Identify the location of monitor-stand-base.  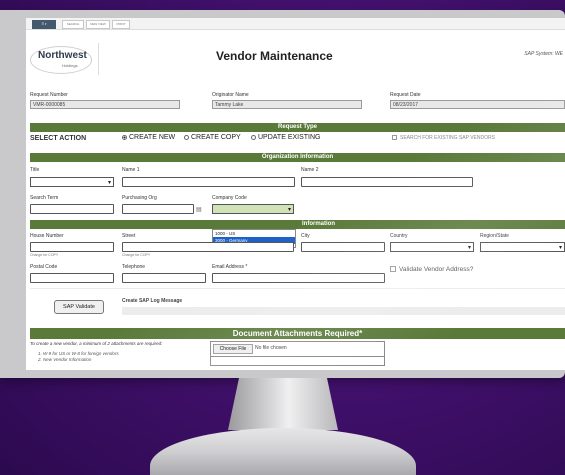
(283, 451).